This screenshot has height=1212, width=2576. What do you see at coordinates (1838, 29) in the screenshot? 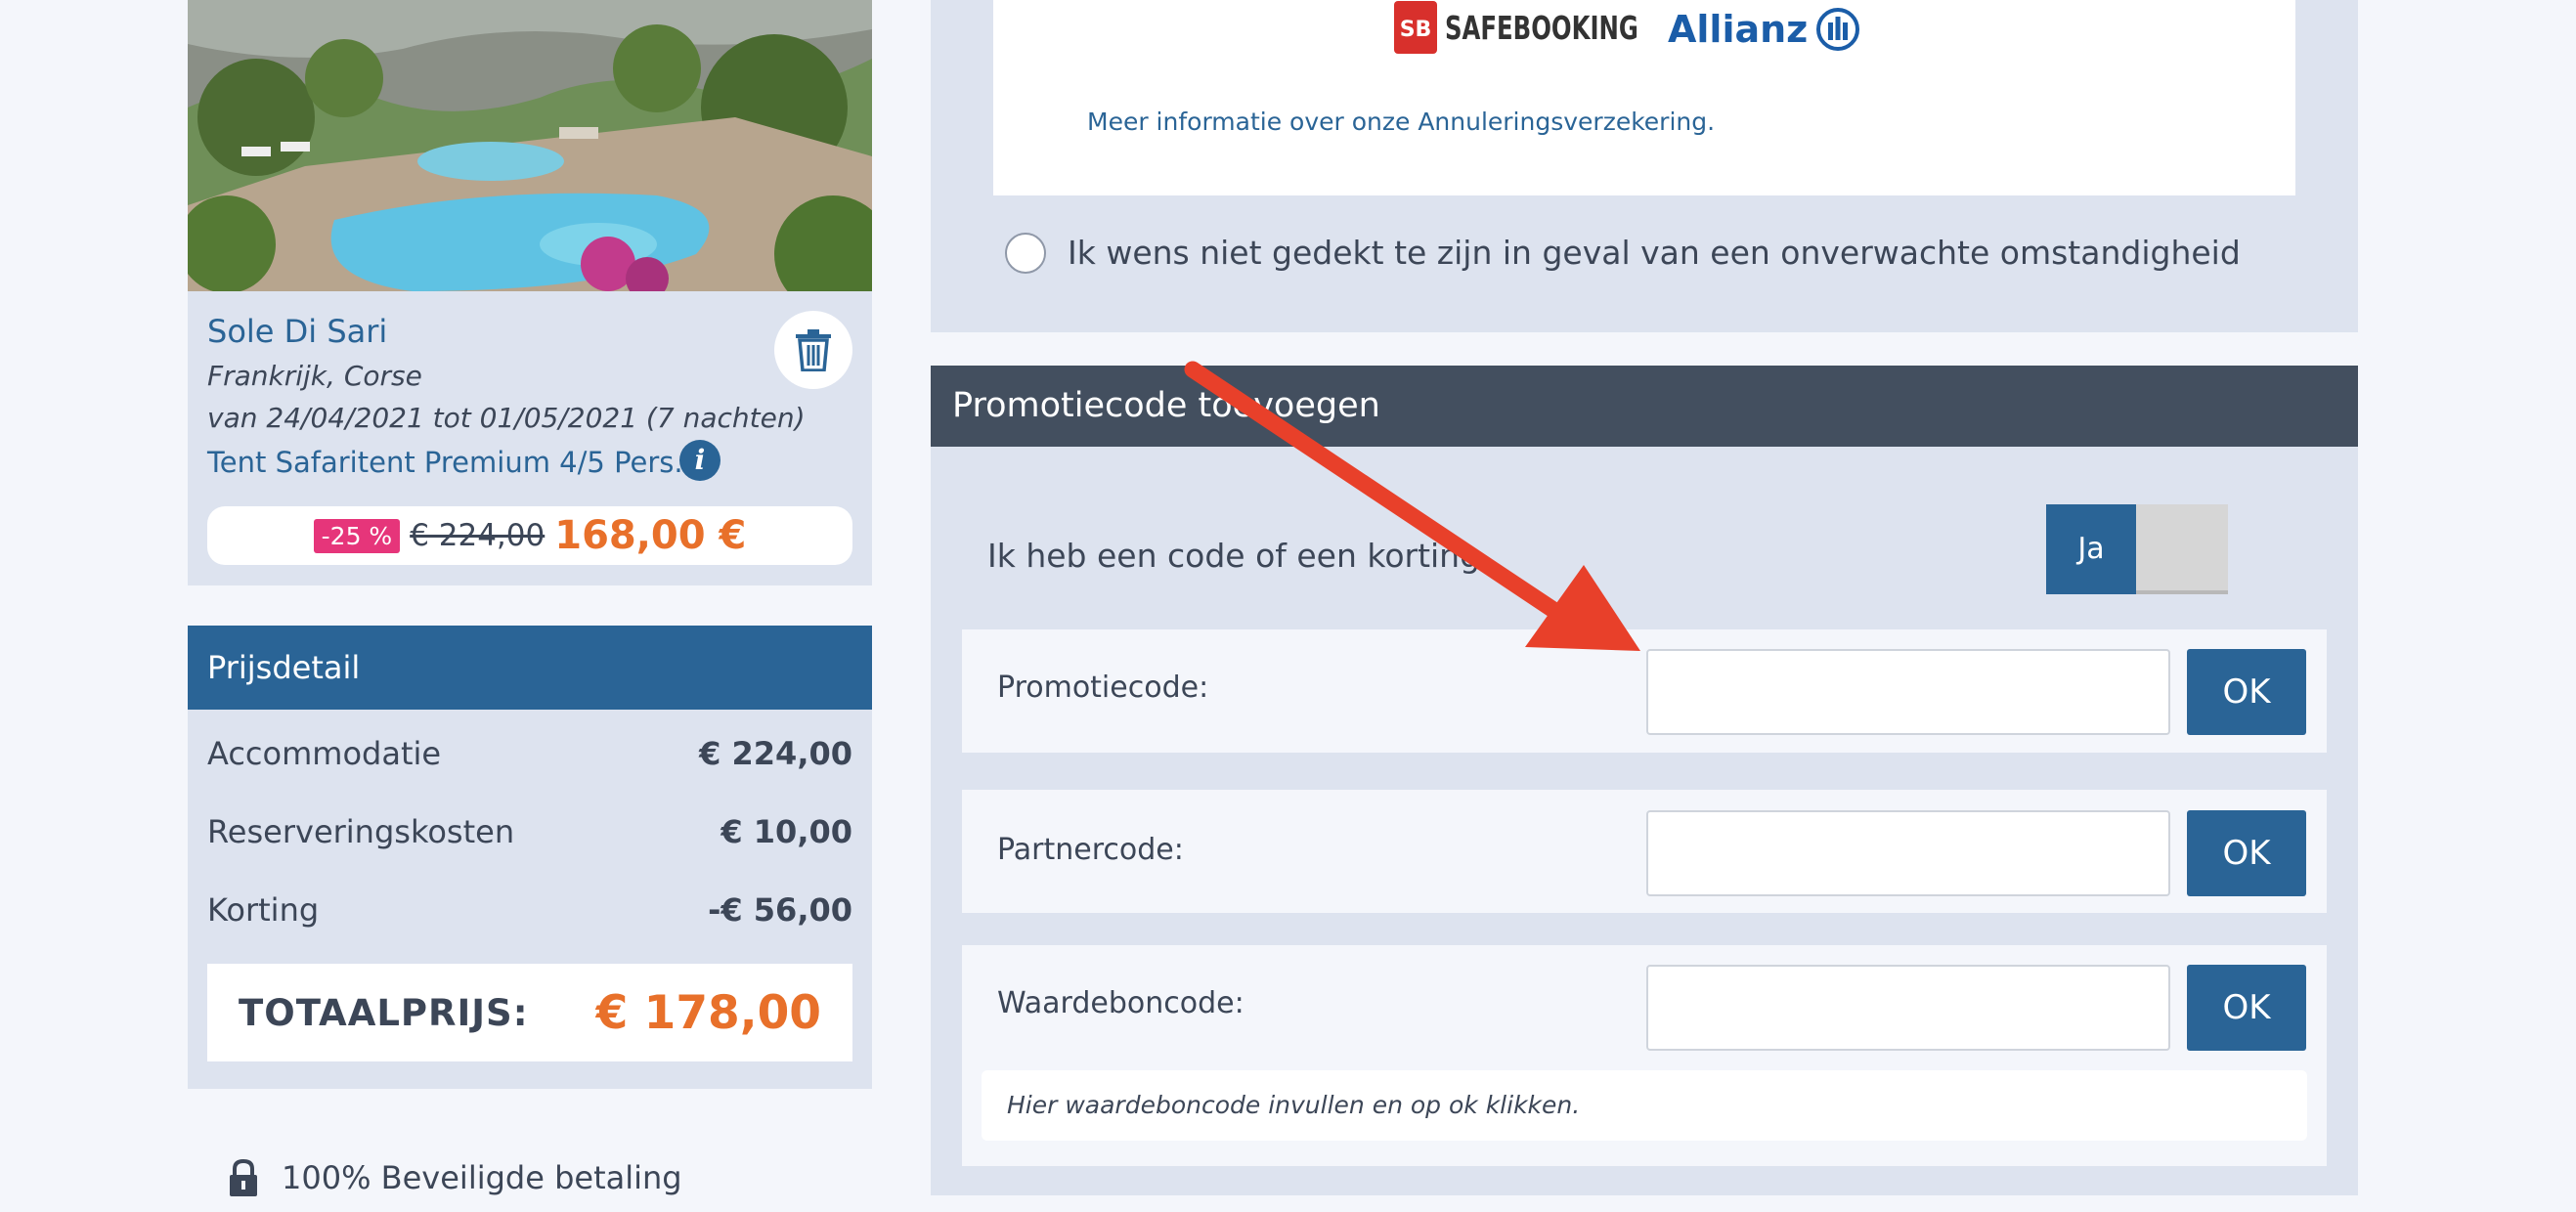
I see `allianz-eagle-icon` at bounding box center [1838, 29].